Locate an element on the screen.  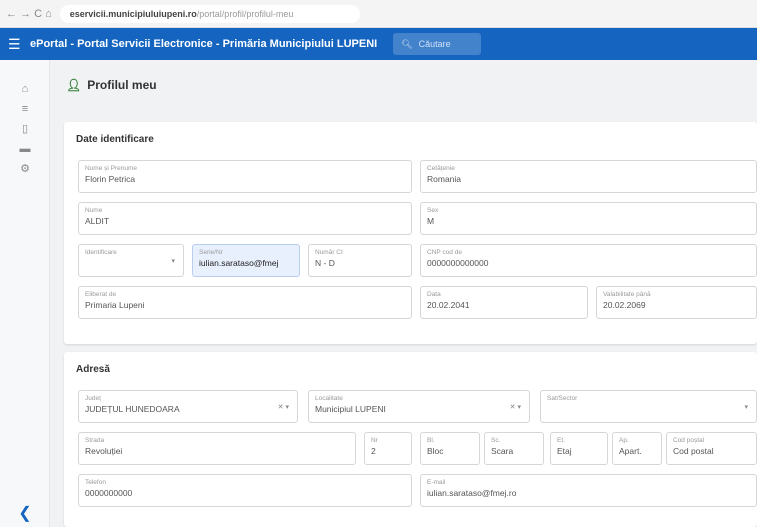
first-name-field: Nume și Prenume Florin Petrica is located at coordinates (245, 176).